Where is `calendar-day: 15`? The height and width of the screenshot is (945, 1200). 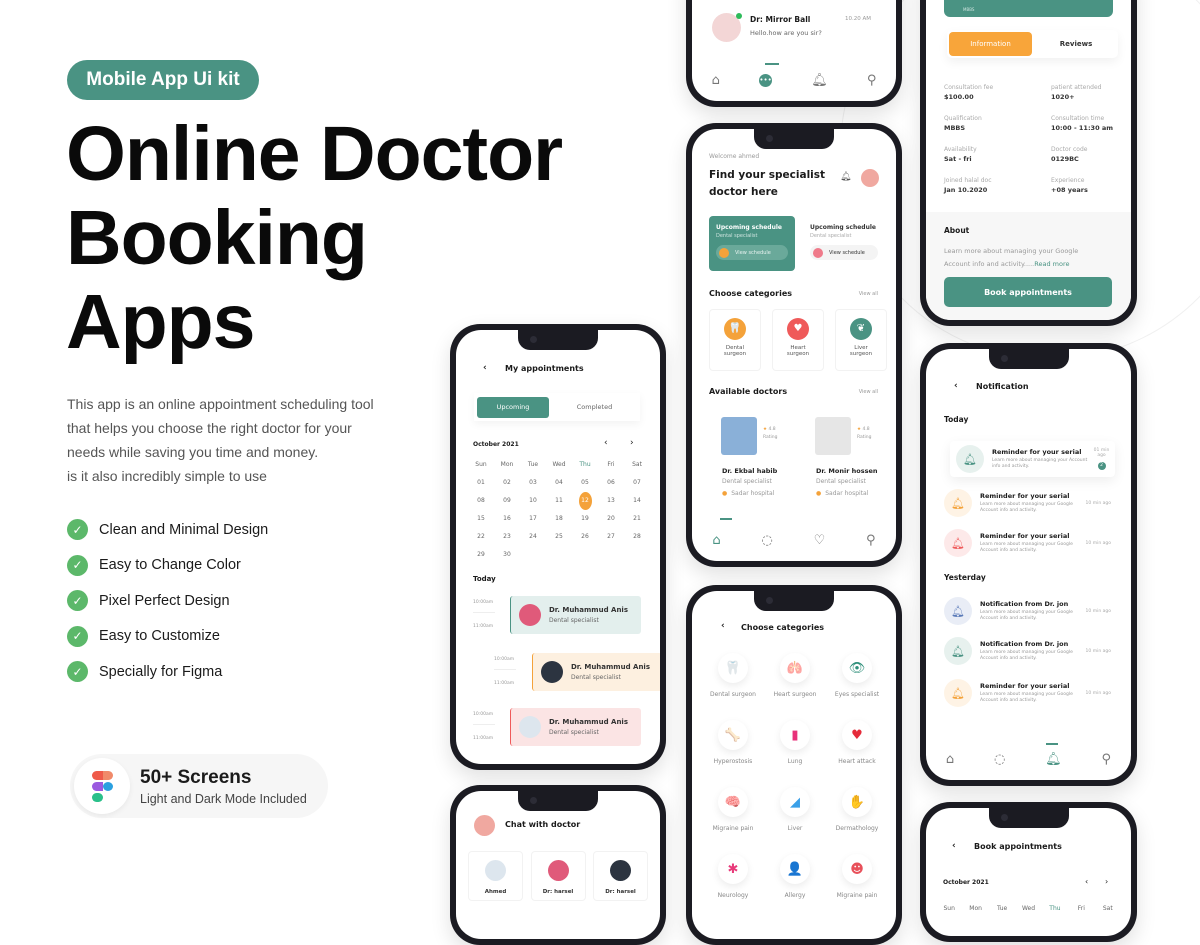 calendar-day: 15 is located at coordinates (481, 519).